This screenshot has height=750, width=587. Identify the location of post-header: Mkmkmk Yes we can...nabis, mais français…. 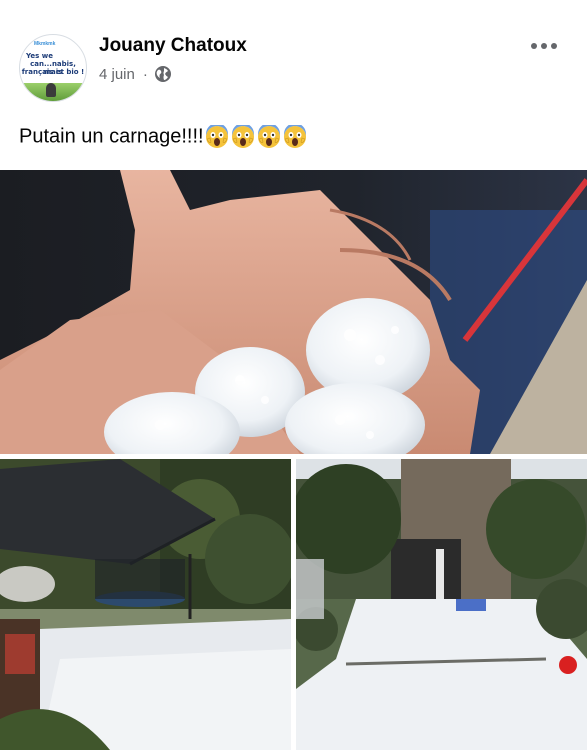
(293, 55).